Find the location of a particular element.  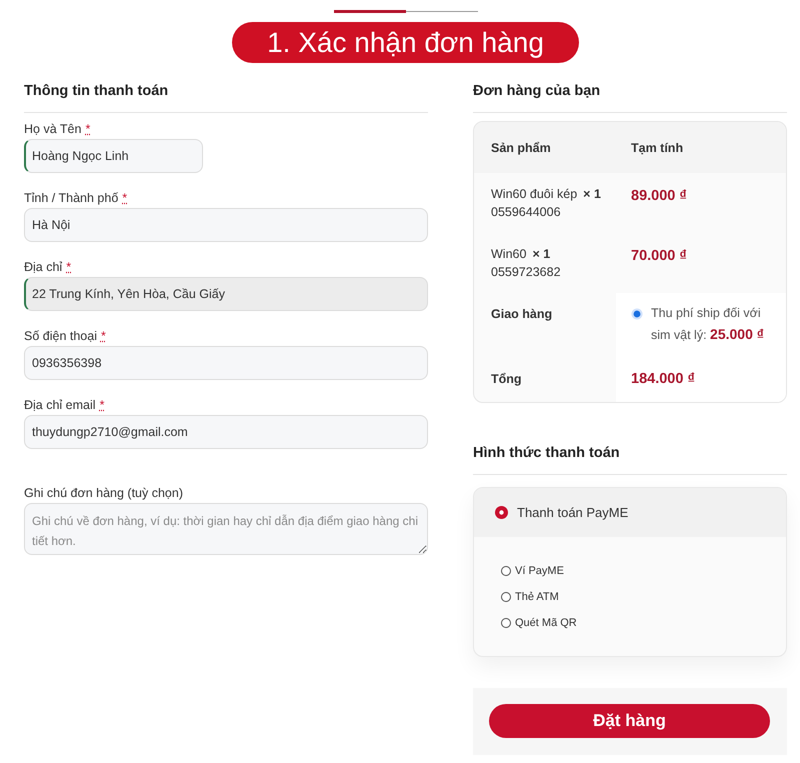

field-label: Địa chỉ is located at coordinates (43, 267).